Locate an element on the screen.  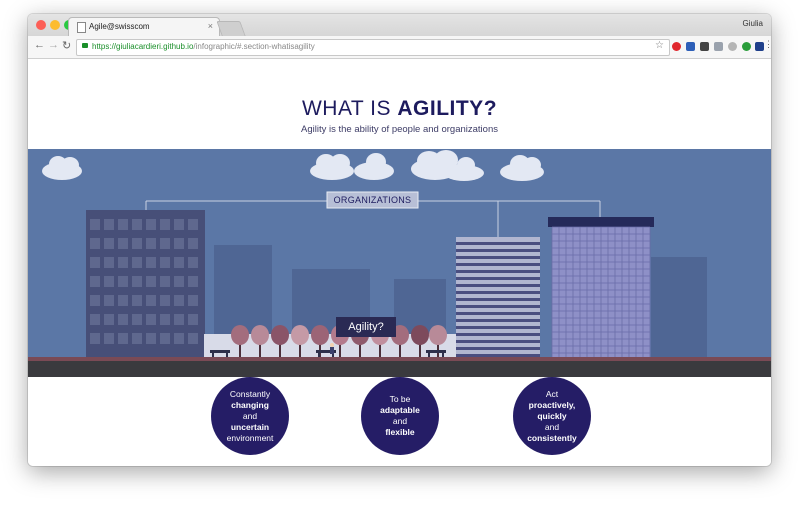
opera-extension-icon is located at coordinates (676, 46).